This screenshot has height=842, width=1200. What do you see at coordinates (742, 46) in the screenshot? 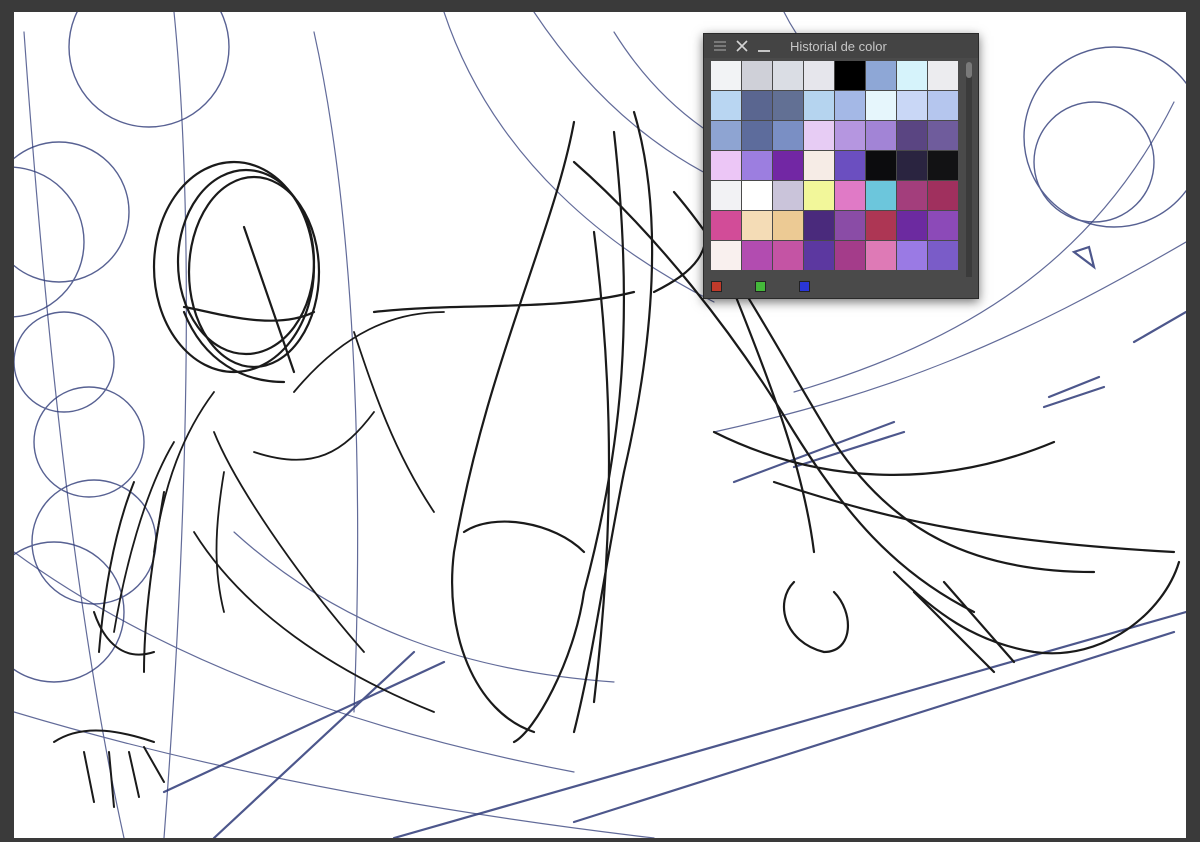
I see `close-icon` at bounding box center [742, 46].